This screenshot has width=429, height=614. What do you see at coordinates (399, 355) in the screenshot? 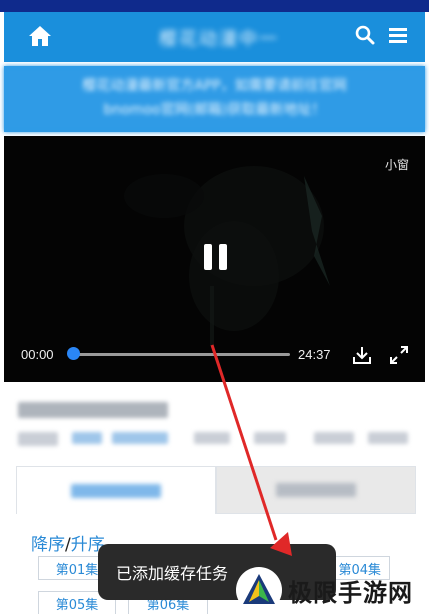
I see `fullscreen-icon` at bounding box center [399, 355].